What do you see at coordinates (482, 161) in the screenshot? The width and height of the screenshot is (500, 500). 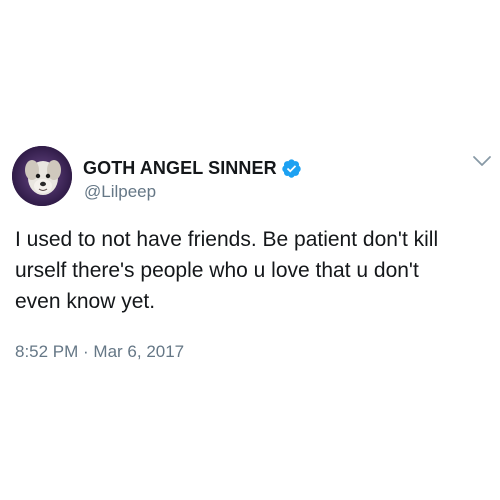 I see `chevron-down-icon` at bounding box center [482, 161].